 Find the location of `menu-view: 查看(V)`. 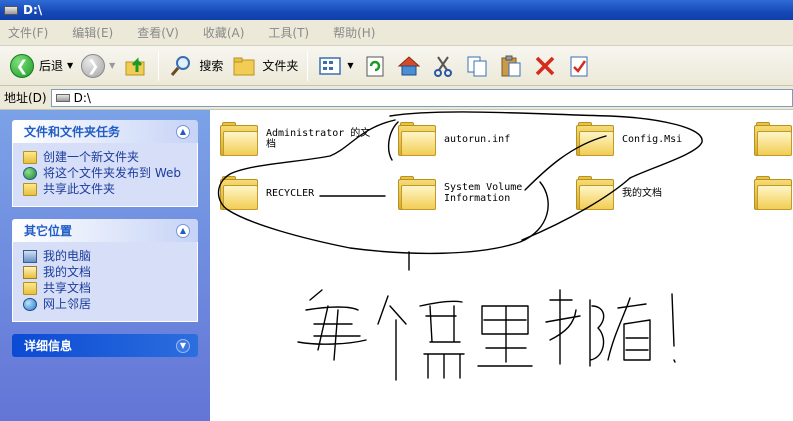

menu-view: 查看(V) is located at coordinates (158, 32).